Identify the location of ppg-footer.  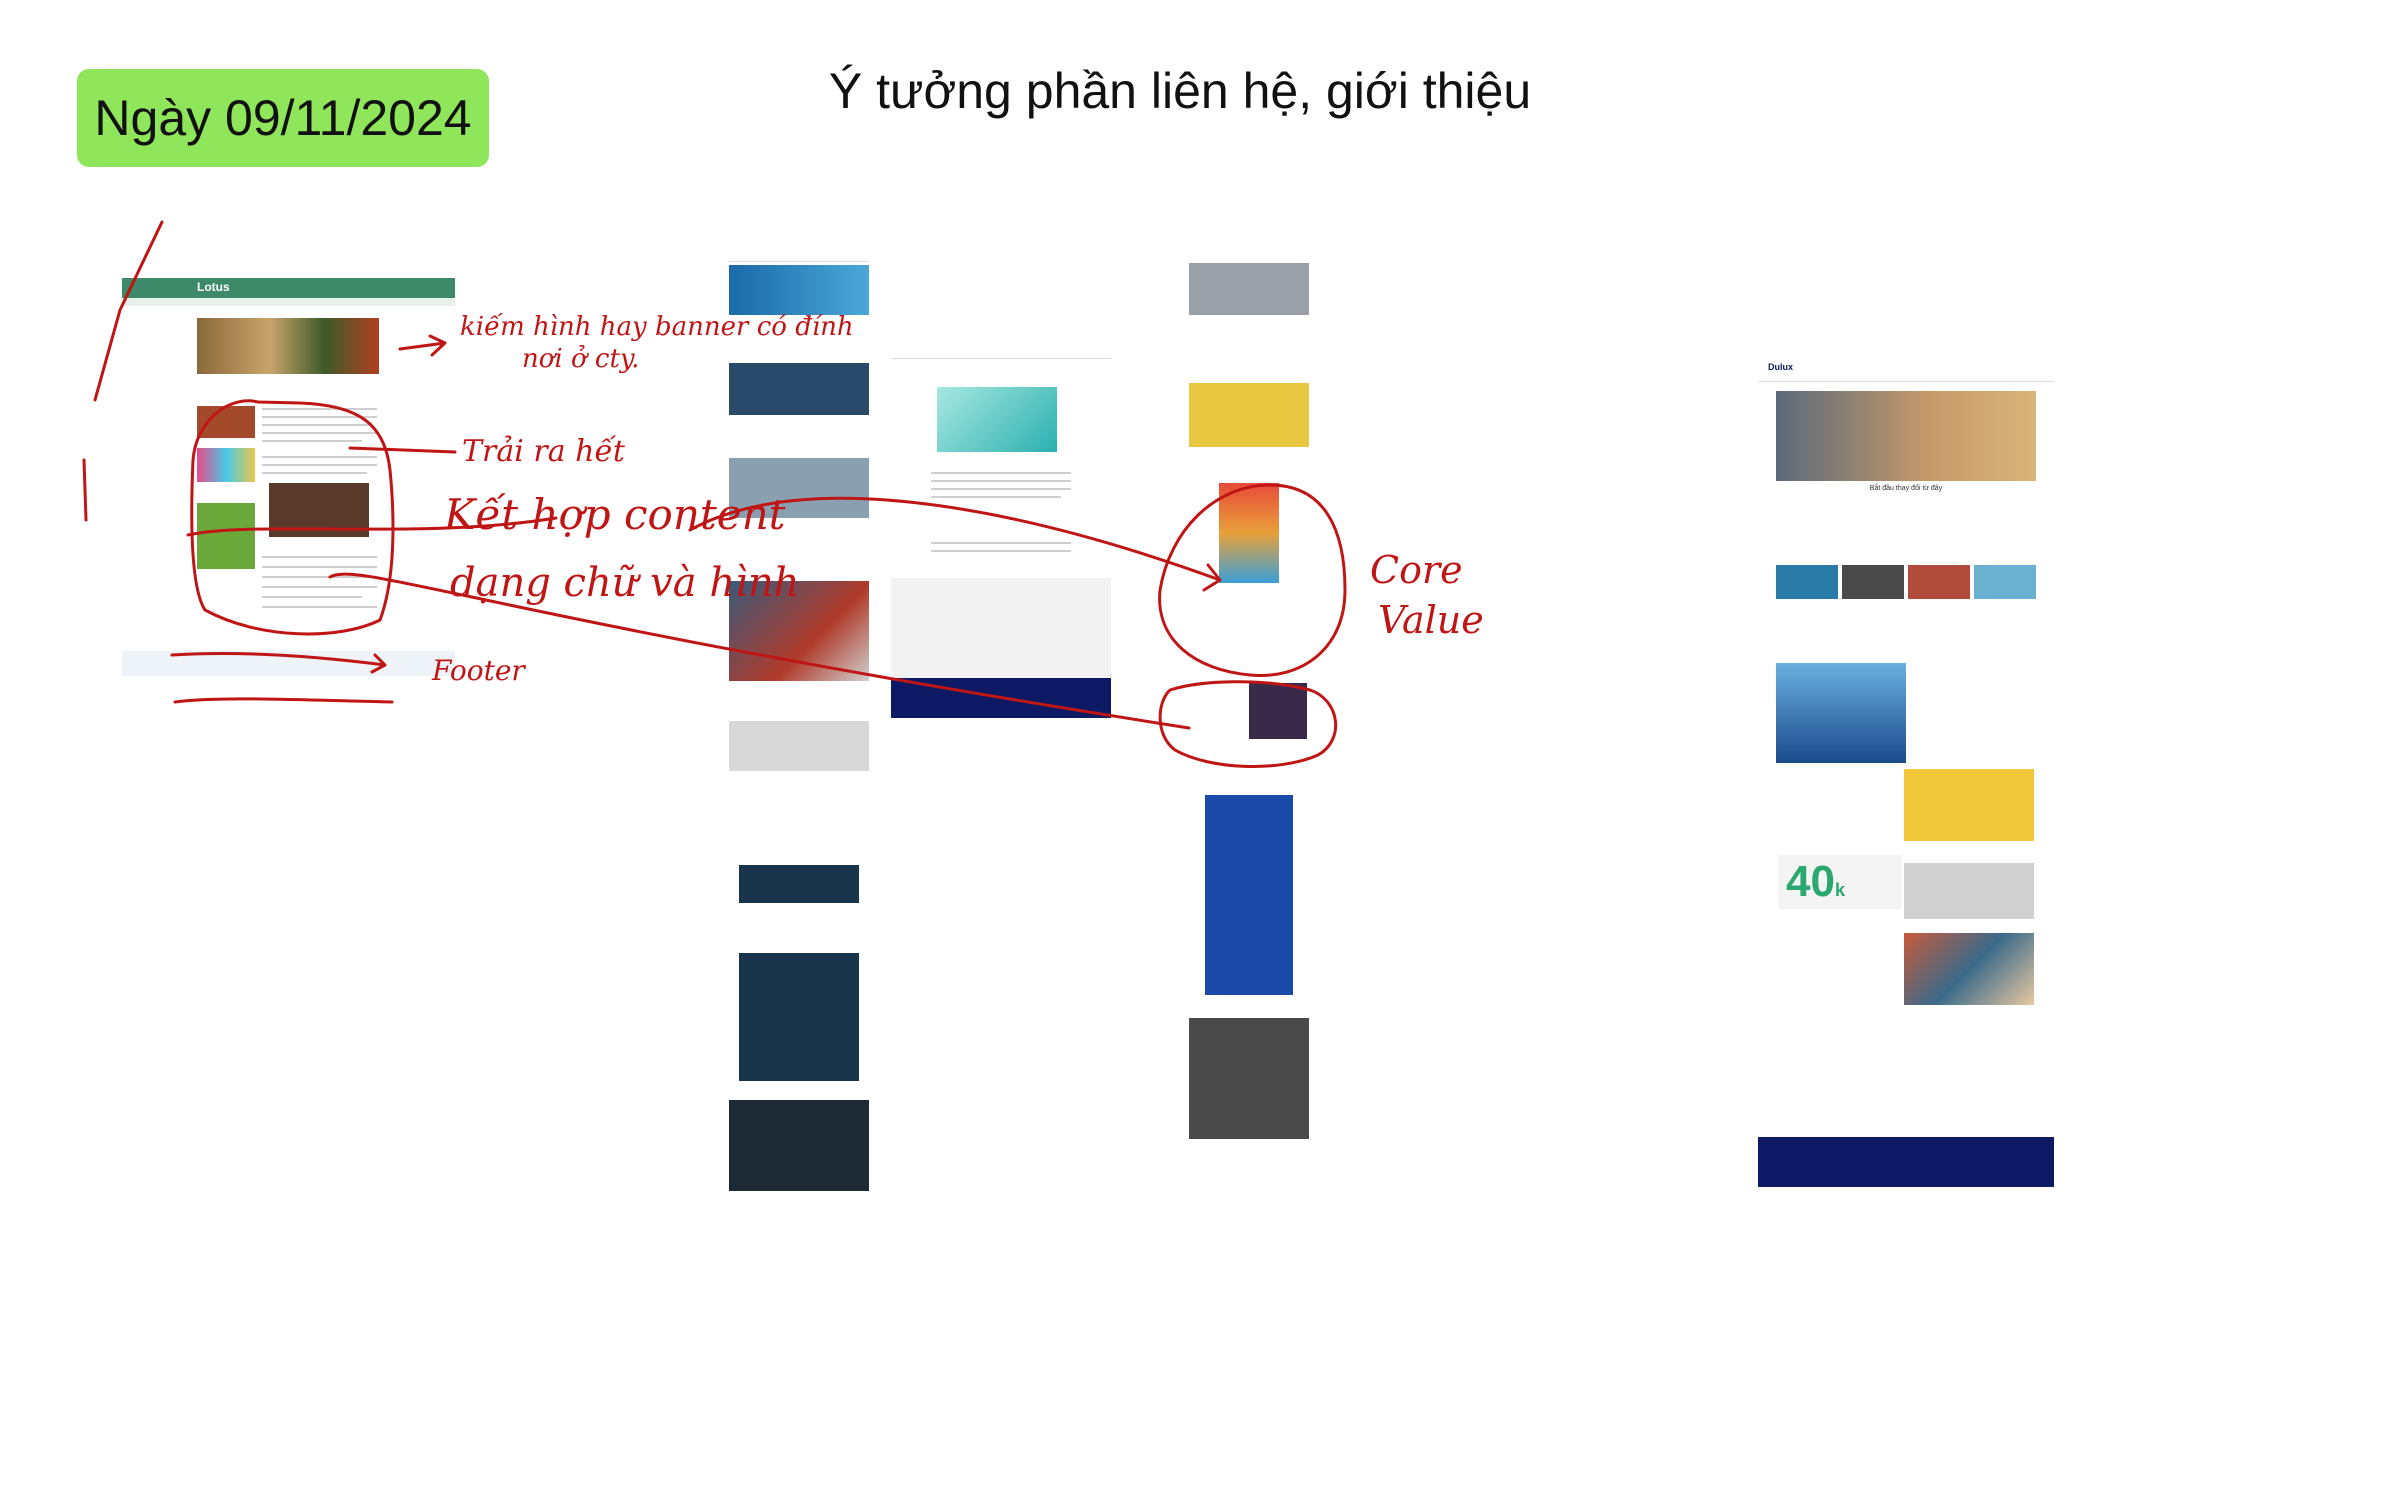
(799, 1145).